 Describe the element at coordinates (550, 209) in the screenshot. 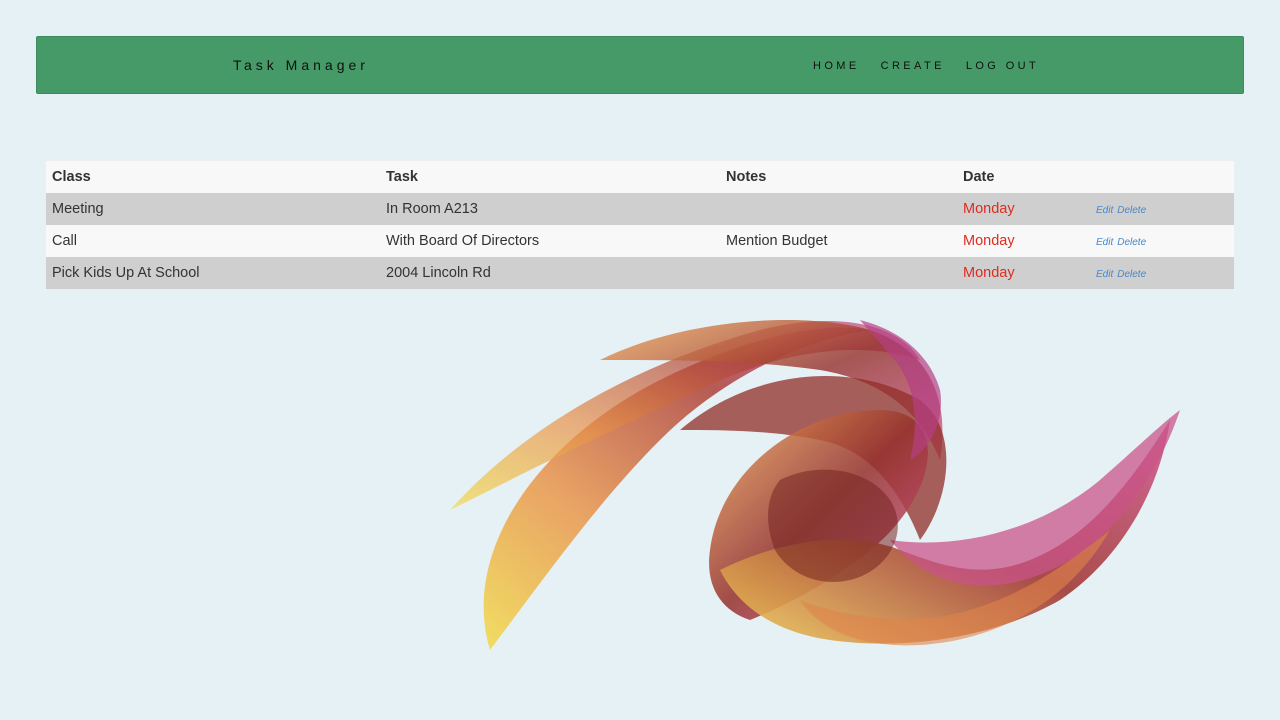

I see `cell-task: In Room A213` at that location.